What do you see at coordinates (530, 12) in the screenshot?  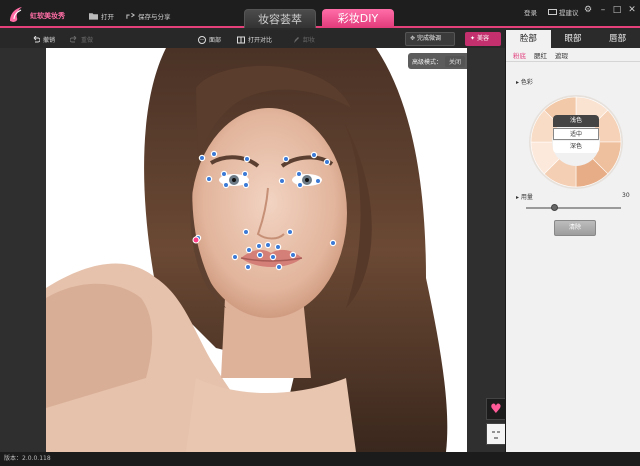 I see `login-link: 登录` at bounding box center [530, 12].